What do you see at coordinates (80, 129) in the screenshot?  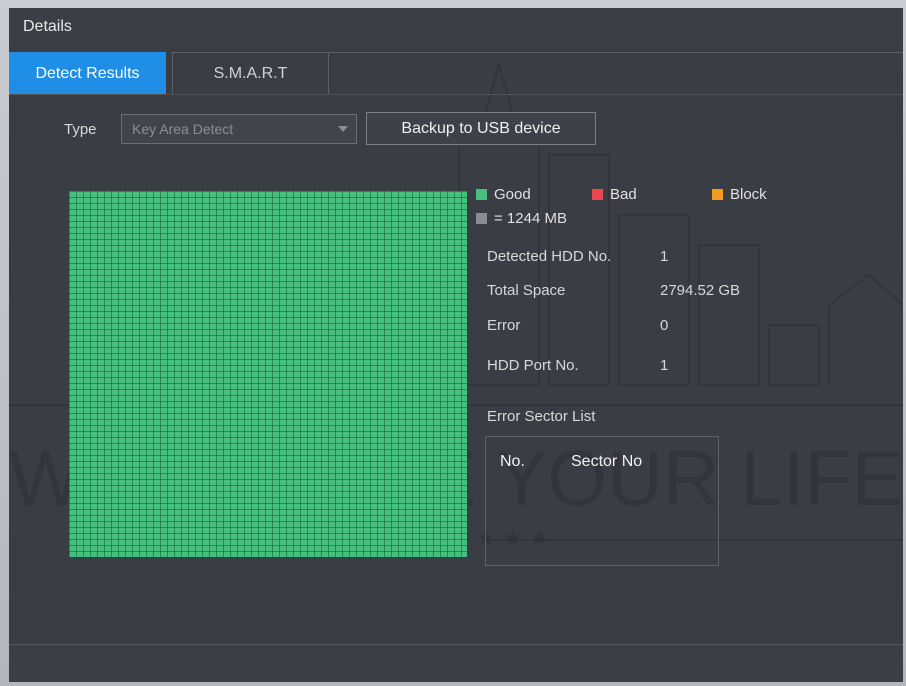 I see `type-label: Type` at bounding box center [80, 129].